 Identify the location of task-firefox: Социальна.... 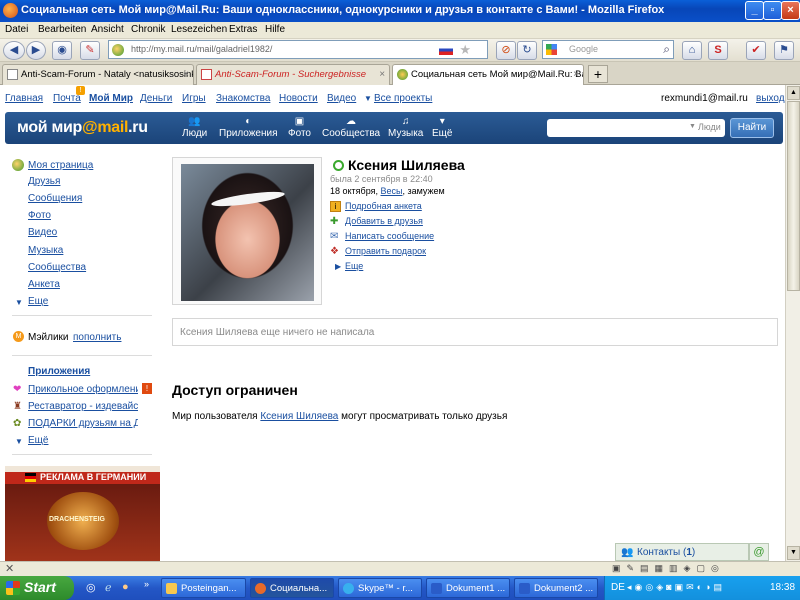
(292, 588).